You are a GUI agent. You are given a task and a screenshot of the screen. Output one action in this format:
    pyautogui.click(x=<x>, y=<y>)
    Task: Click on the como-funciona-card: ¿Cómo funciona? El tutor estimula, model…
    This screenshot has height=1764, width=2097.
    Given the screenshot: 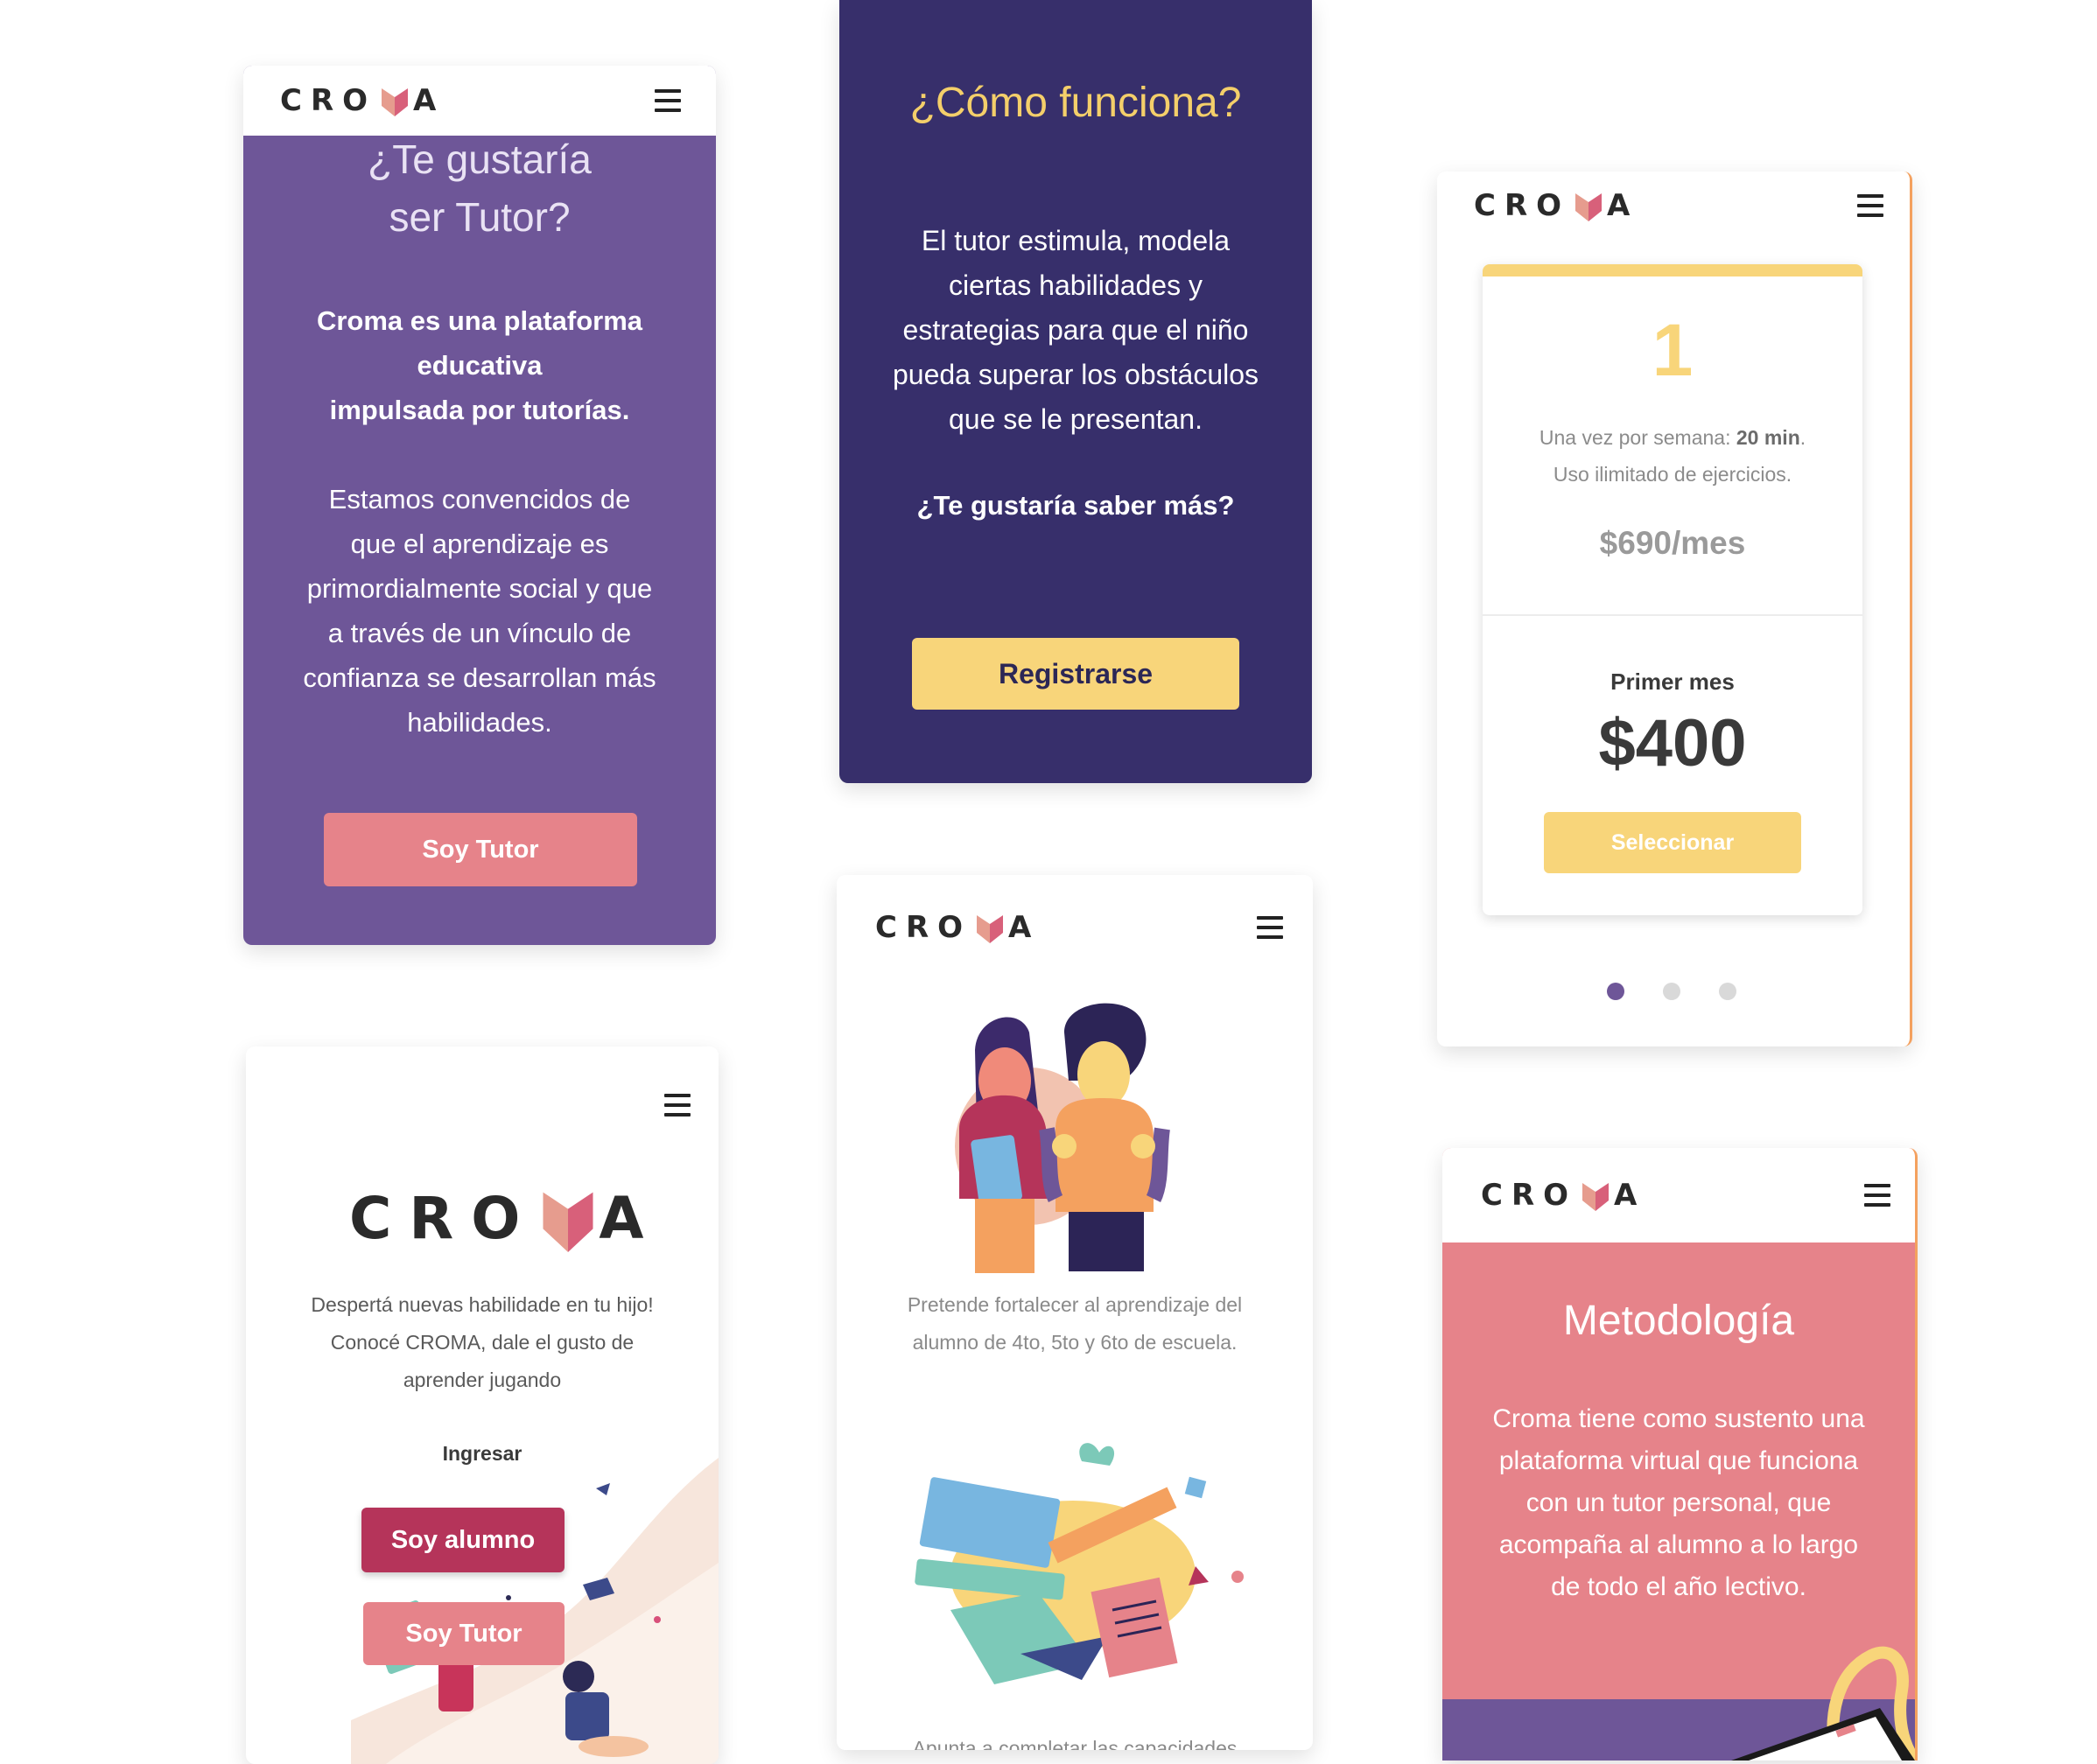 What is the action you would take?
    pyautogui.click(x=1075, y=391)
    